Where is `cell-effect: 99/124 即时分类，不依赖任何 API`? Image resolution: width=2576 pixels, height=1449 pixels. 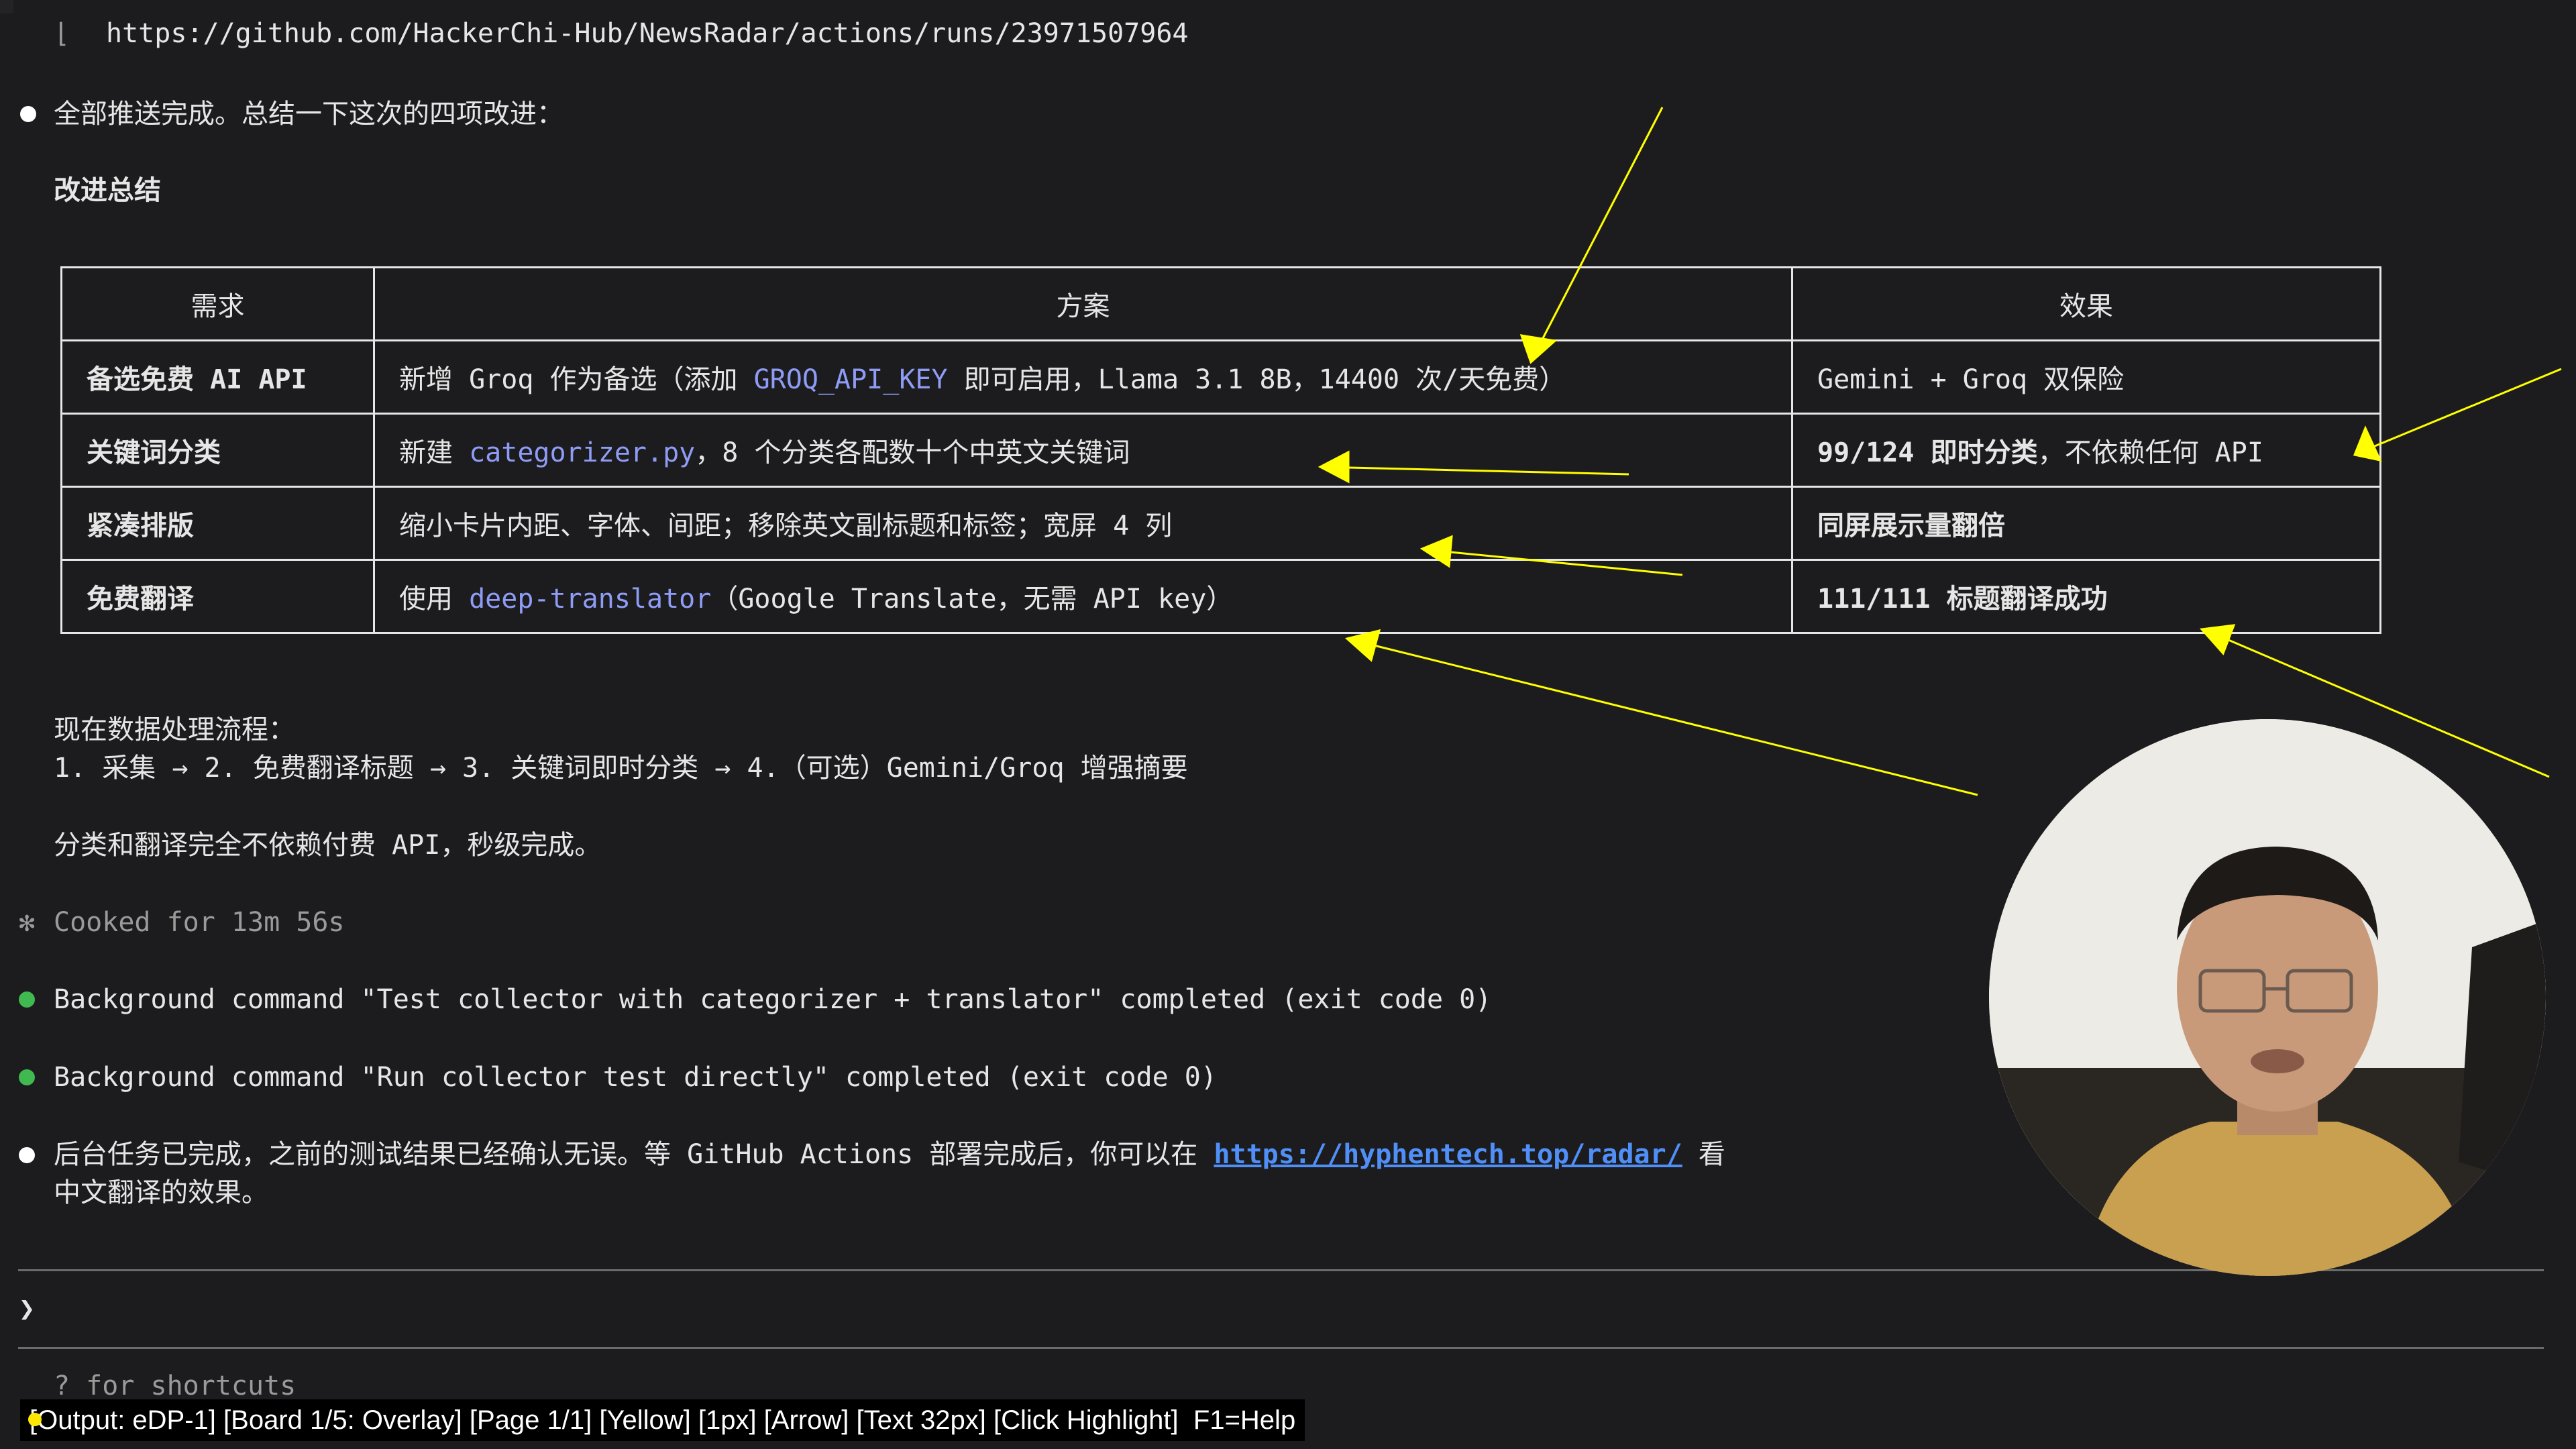 cell-effect: 99/124 即时分类，不依赖任何 API is located at coordinates (2086, 450).